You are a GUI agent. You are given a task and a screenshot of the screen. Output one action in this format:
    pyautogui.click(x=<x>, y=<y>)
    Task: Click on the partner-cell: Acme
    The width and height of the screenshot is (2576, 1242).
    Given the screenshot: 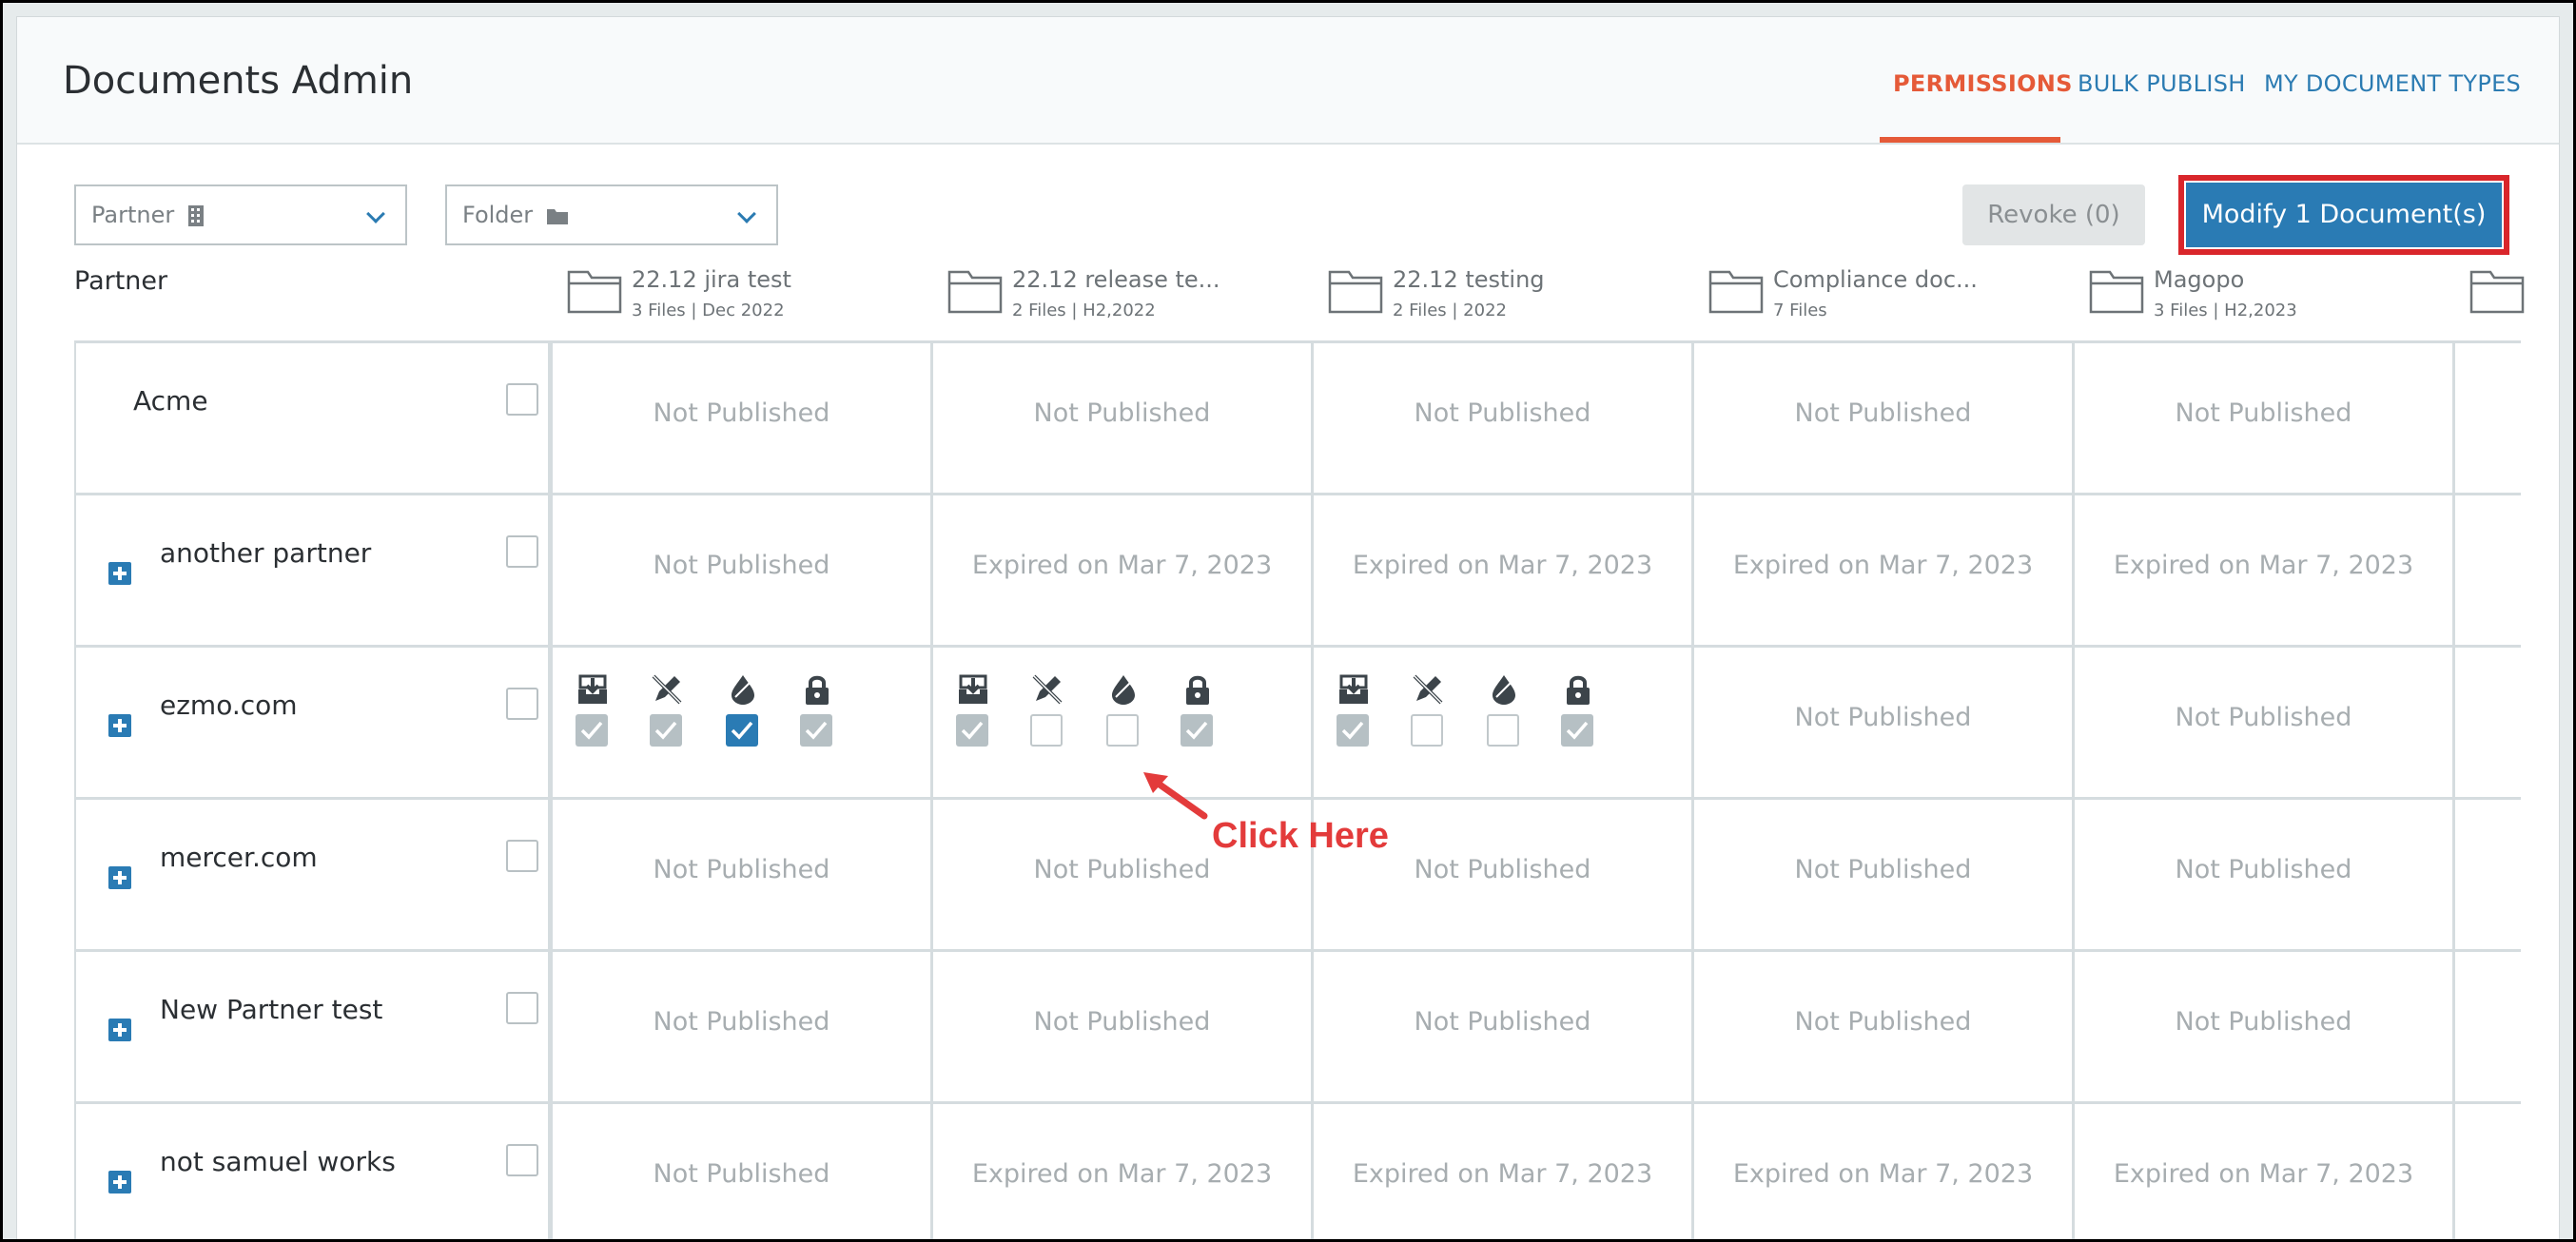 What is the action you would take?
    pyautogui.click(x=312, y=416)
    